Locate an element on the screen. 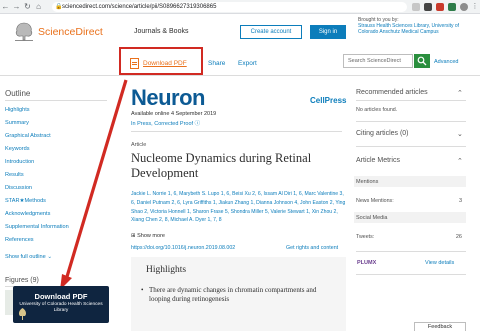 The image size is (480, 331). cu-logo-icon is located at coordinates (22, 314).